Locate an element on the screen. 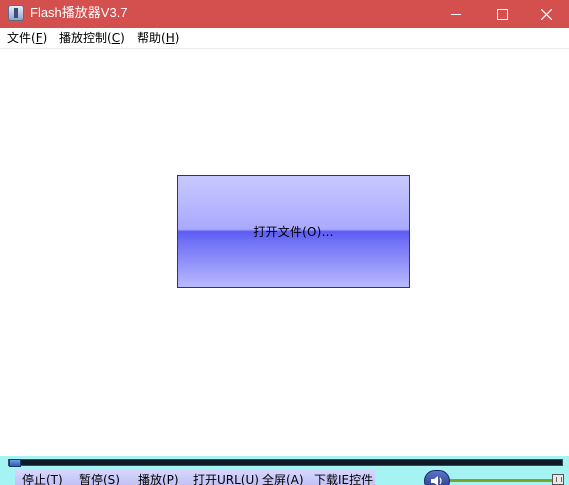 This screenshot has height=485, width=569. volume-slider-thumb is located at coordinates (558, 479).